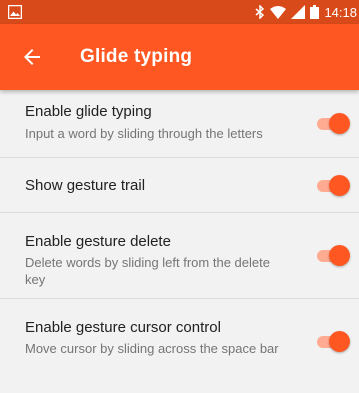  I want to click on gesture-cursor-toggle, so click(333, 341).